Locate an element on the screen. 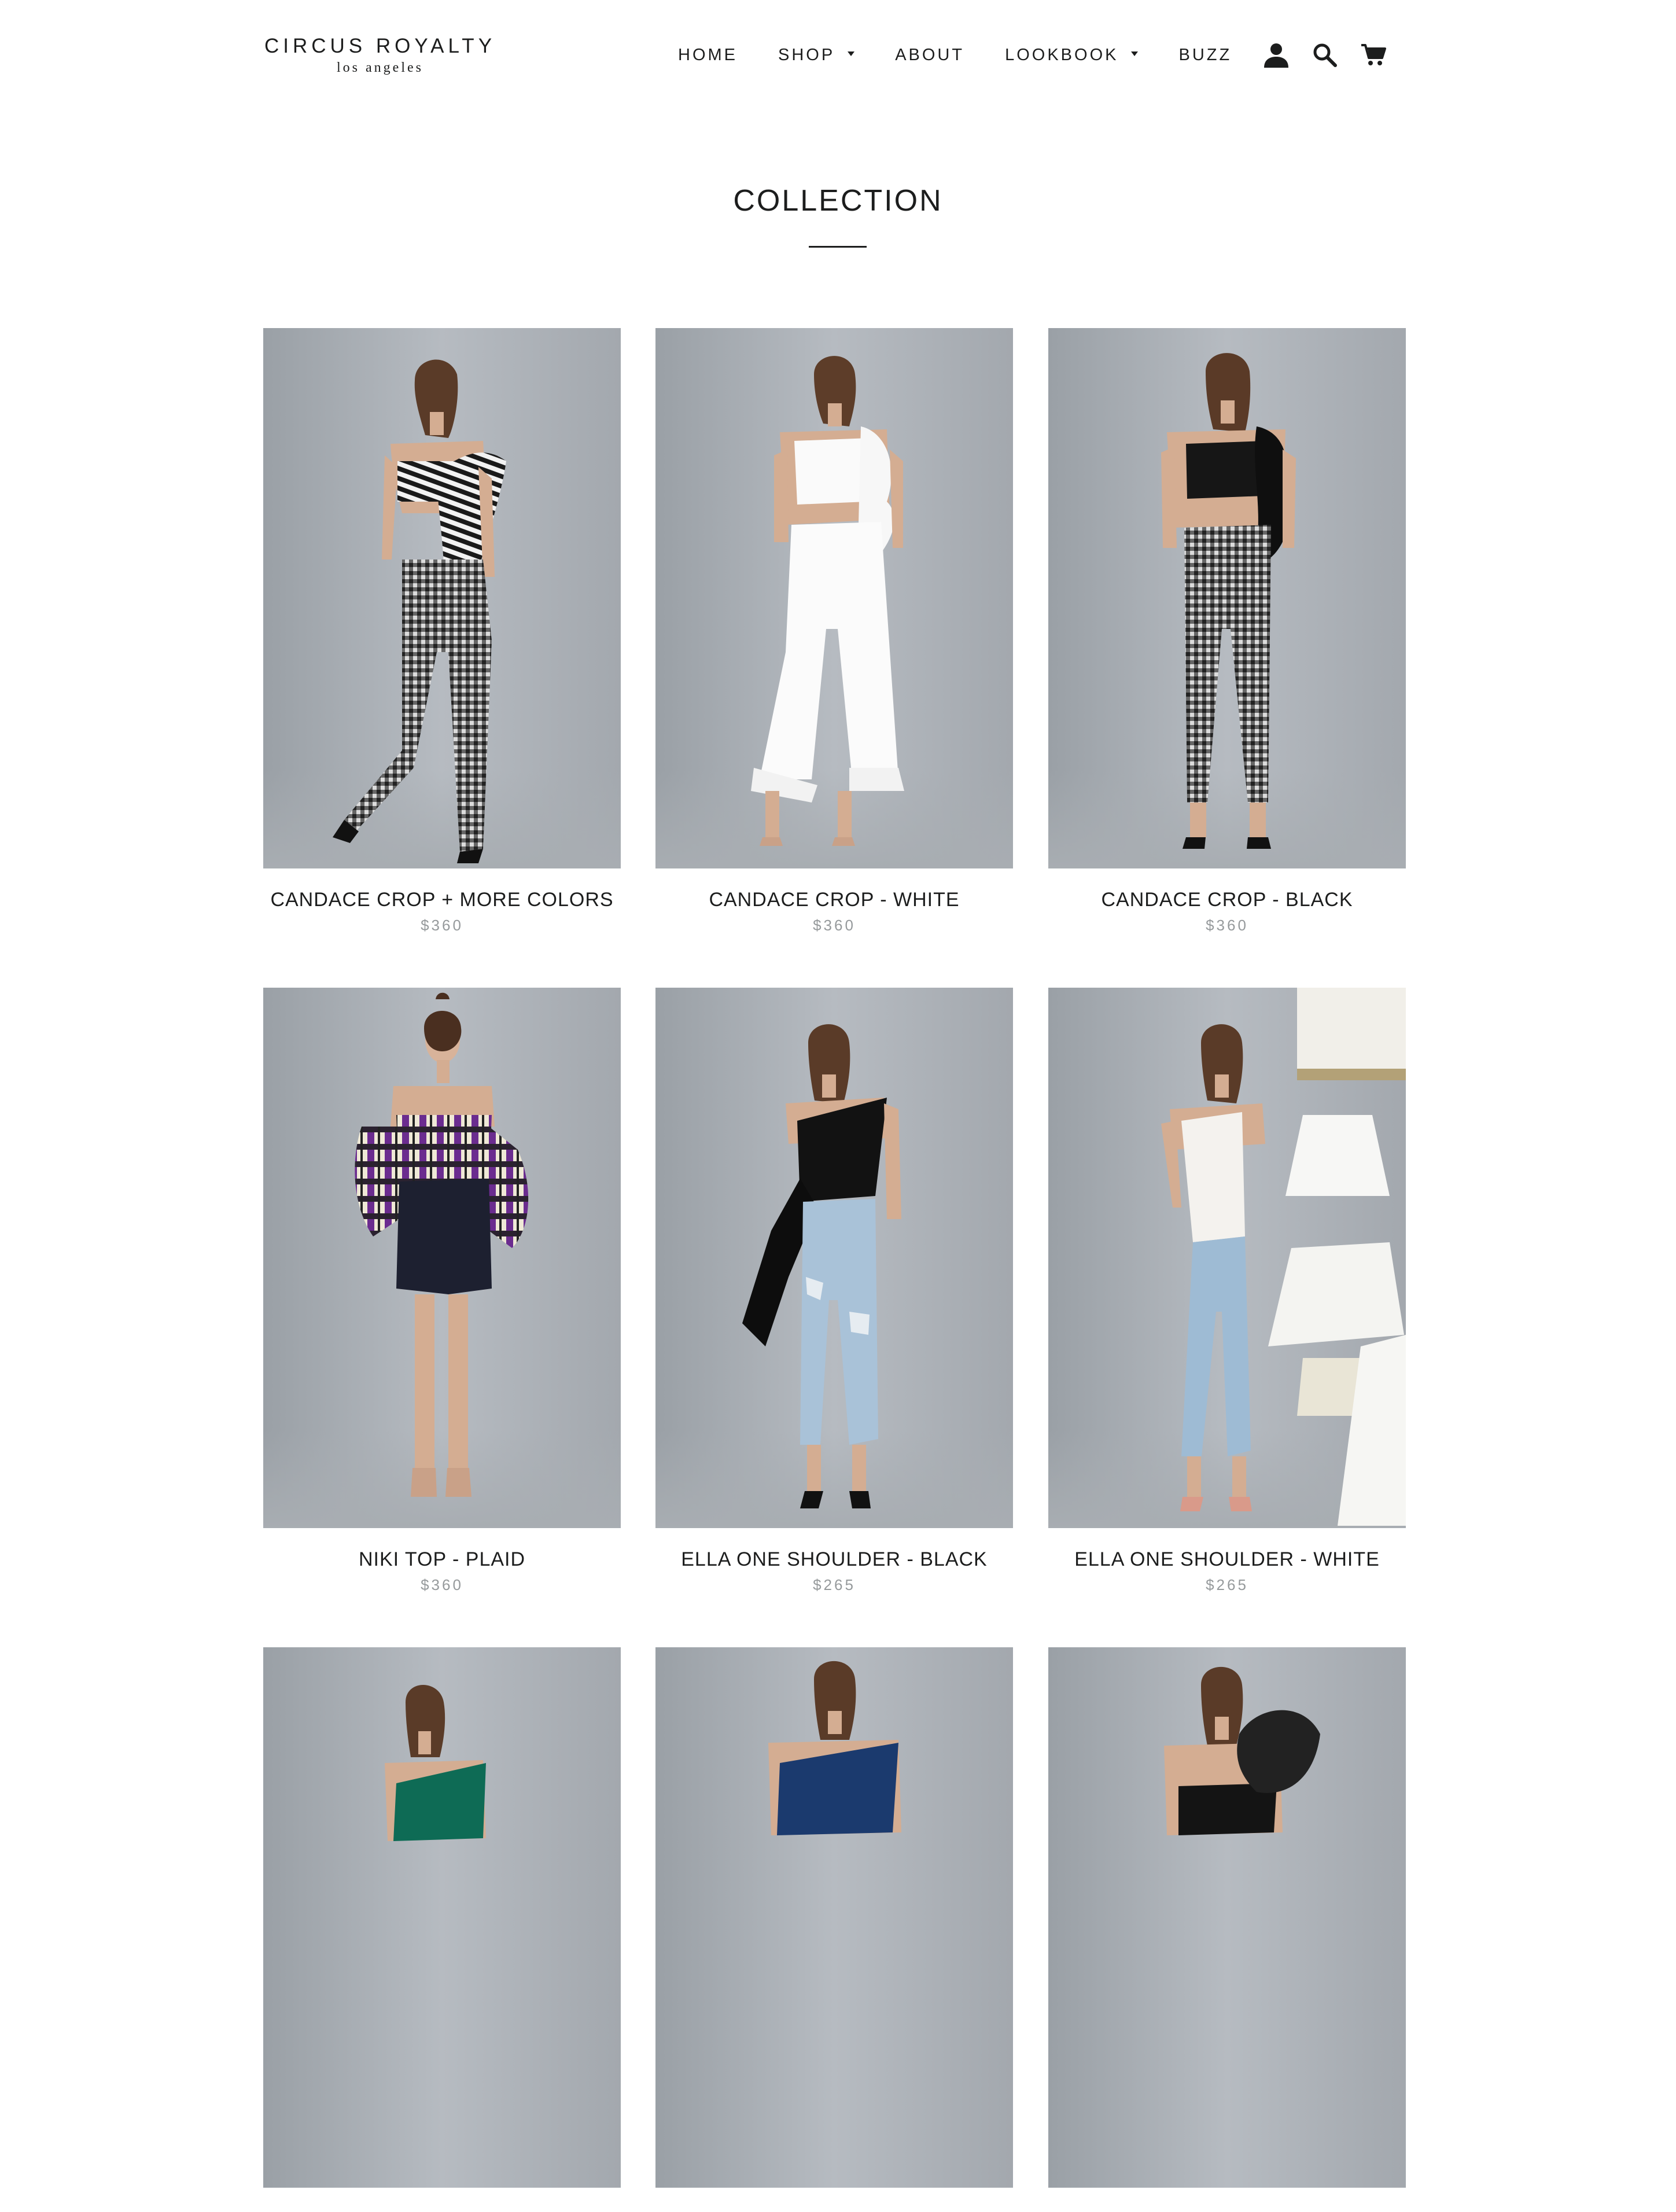 The width and height of the screenshot is (1676, 2212). product-title: ELLA ONE SHOULDER - BLACK is located at coordinates (834, 1559).